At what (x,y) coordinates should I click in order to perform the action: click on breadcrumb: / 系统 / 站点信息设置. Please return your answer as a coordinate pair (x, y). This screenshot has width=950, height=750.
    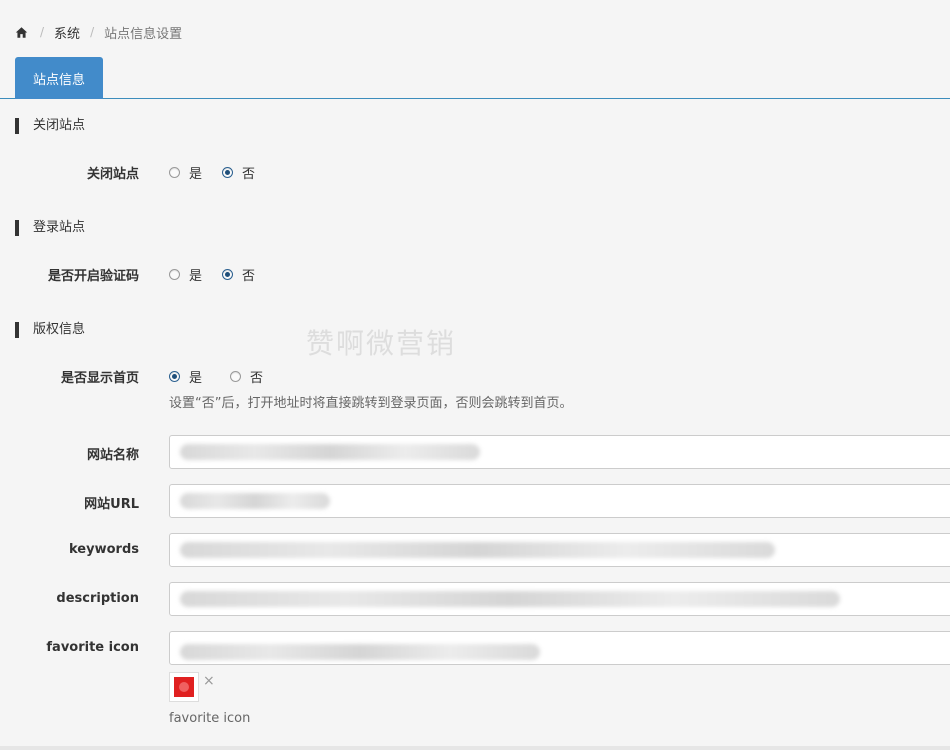
    Looking at the image, I should click on (98, 32).